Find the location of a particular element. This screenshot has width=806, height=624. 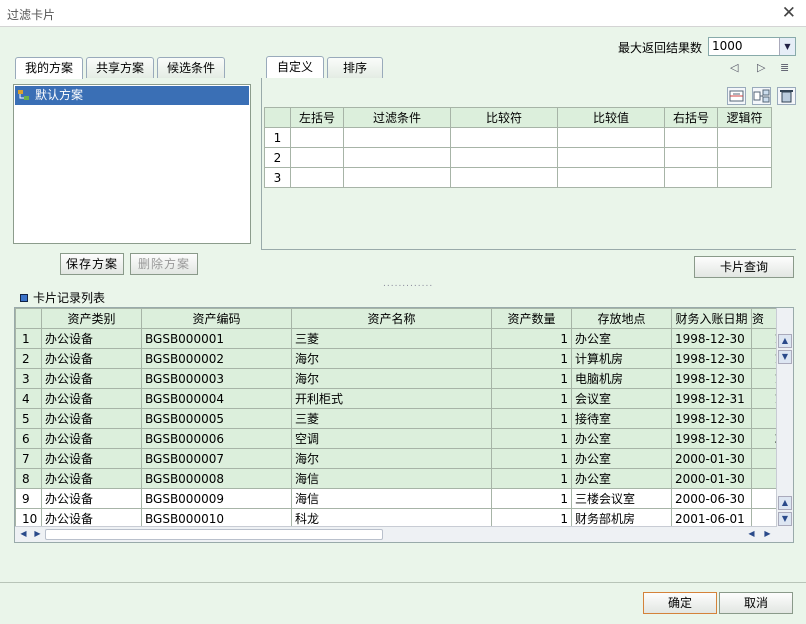

tab-shared-schemes: 共享方案 is located at coordinates (120, 67).